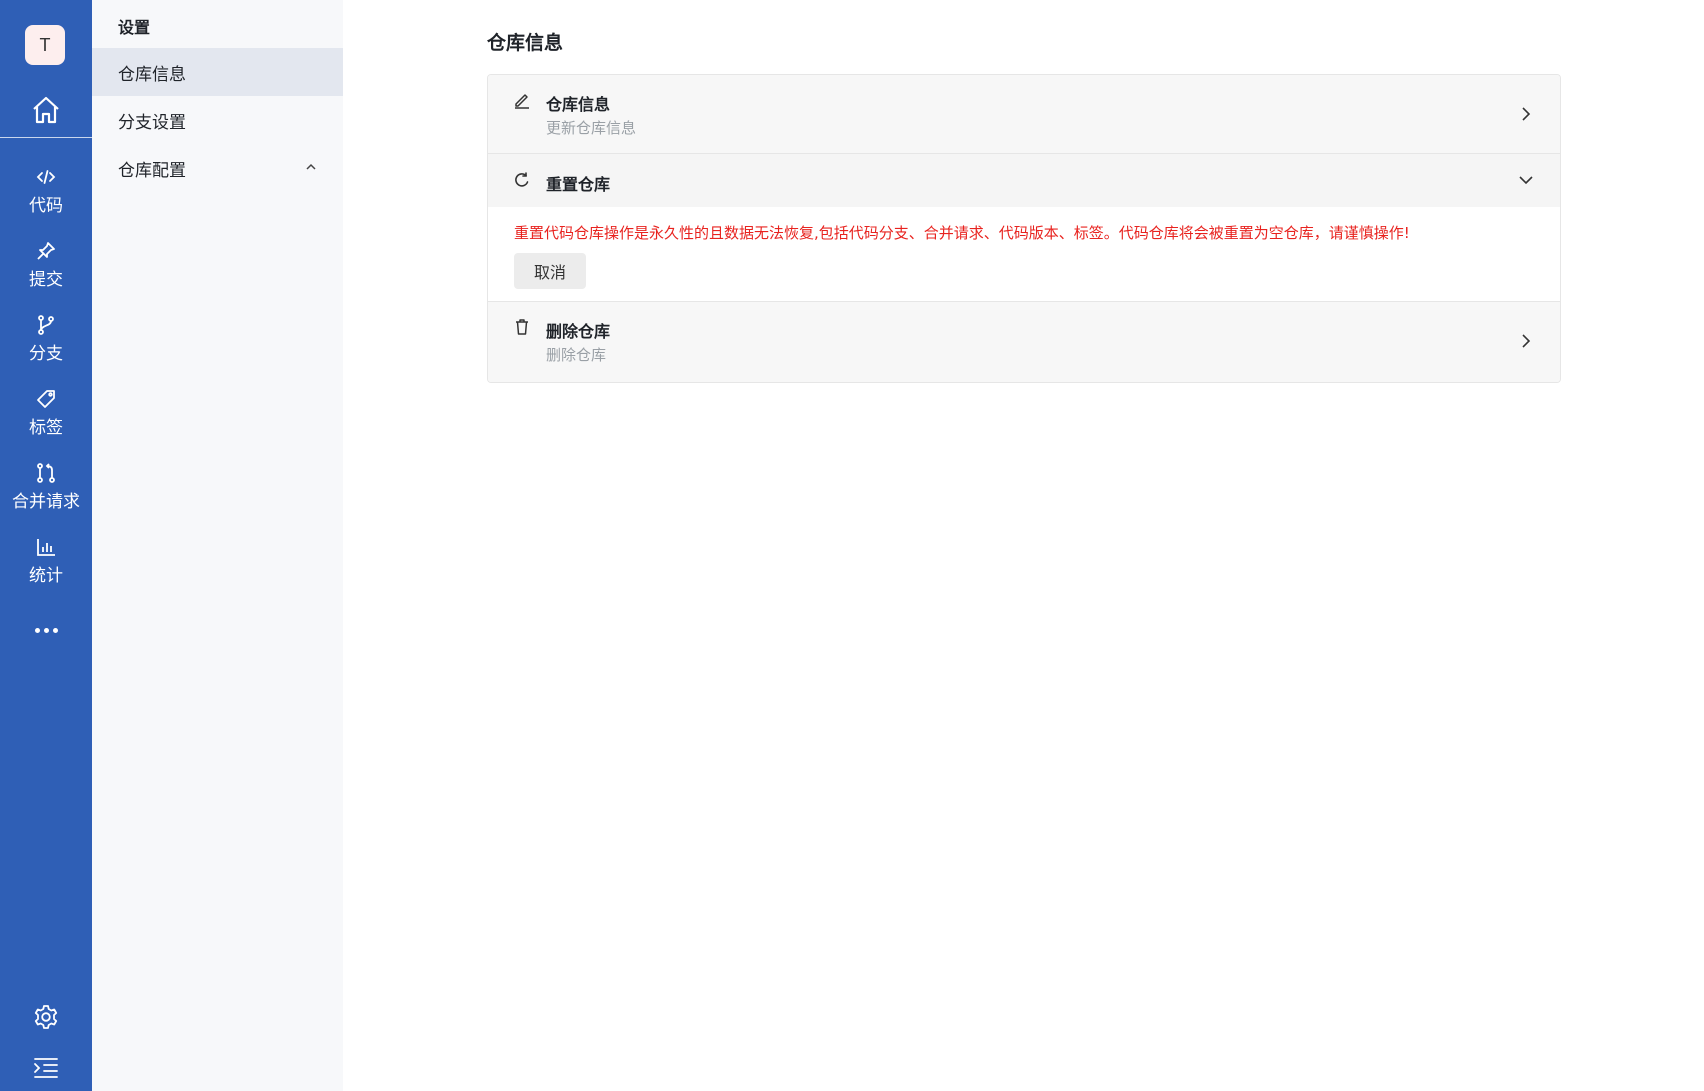 The image size is (1704, 1091). Describe the element at coordinates (217, 545) in the screenshot. I see `settings-sidebar: 设置 仓库信息 分支设置 仓库配置` at that location.